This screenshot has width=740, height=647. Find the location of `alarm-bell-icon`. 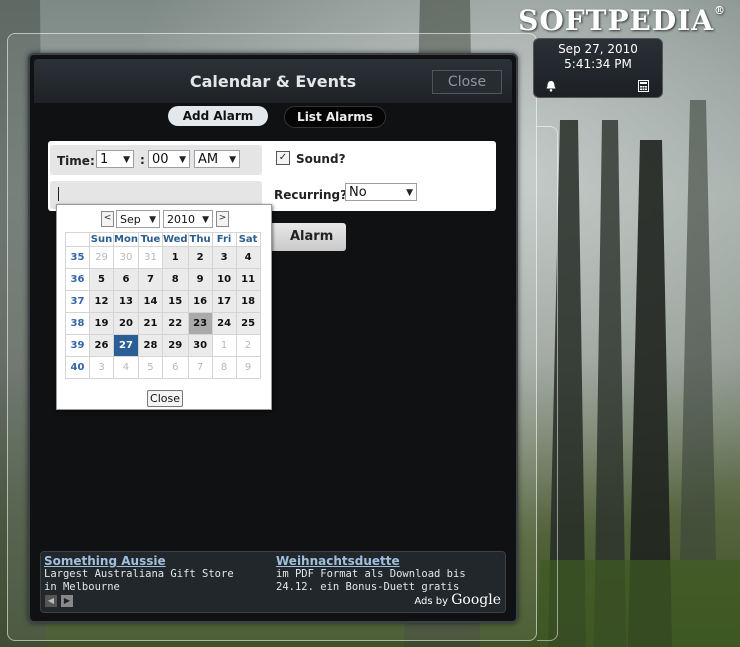

alarm-bell-icon is located at coordinates (551, 86).